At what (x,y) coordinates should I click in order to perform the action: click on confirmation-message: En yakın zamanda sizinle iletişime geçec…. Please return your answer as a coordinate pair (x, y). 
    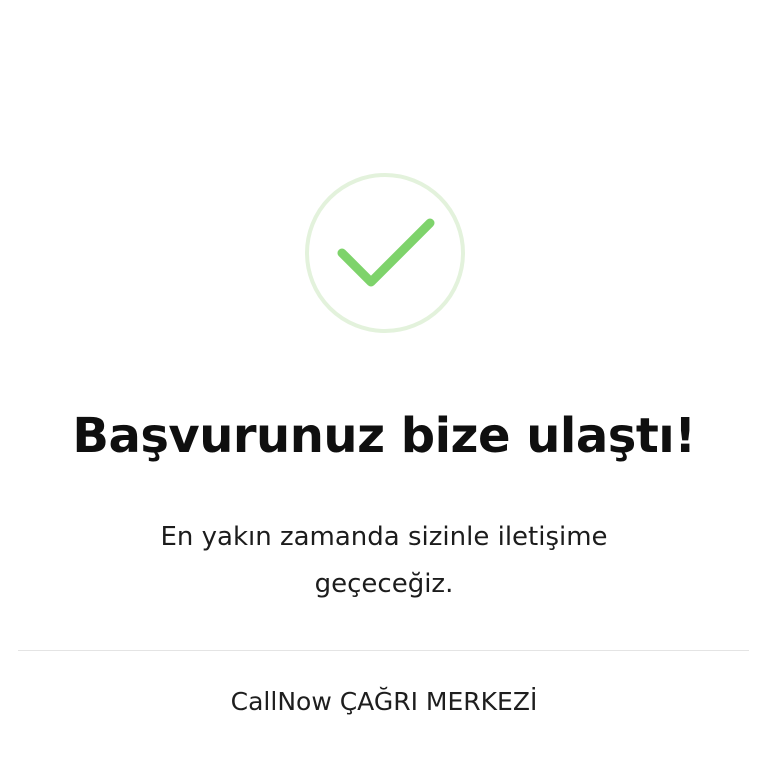
    Looking at the image, I should click on (384, 560).